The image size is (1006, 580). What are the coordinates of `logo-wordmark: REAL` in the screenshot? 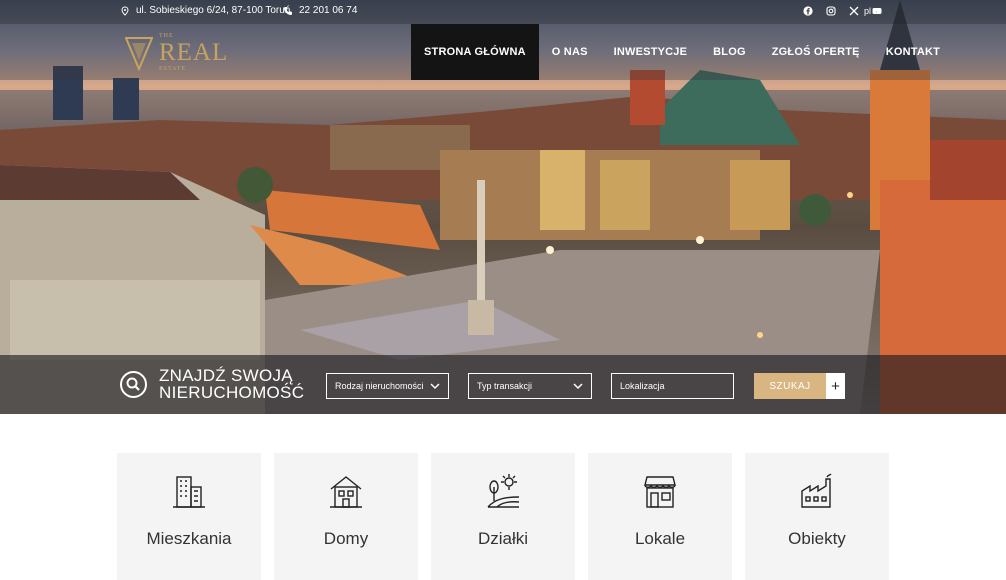 It's located at (194, 52).